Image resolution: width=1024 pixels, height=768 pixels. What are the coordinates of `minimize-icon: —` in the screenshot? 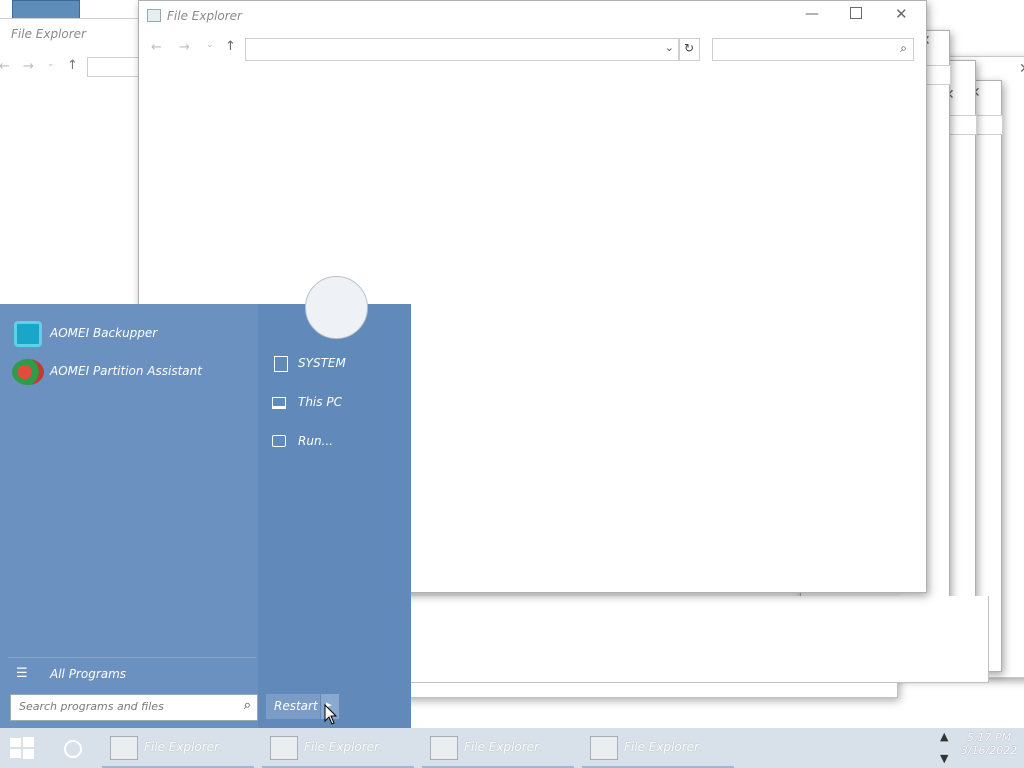 It's located at (812, 14).